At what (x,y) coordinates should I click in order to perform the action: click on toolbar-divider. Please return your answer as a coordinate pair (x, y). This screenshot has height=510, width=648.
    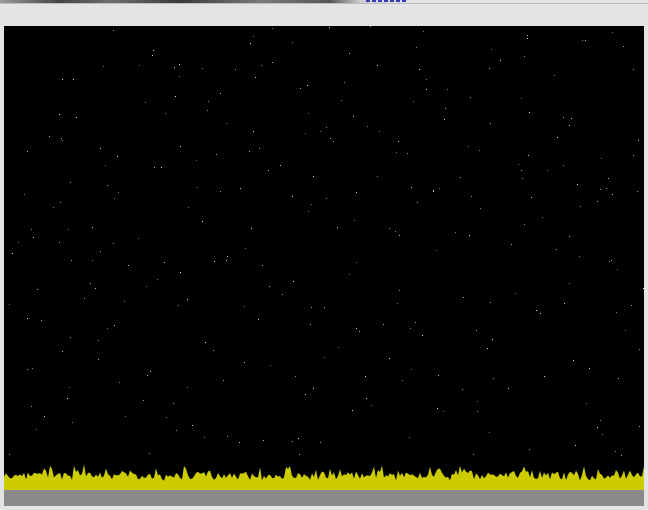
    Looking at the image, I should click on (324, 3).